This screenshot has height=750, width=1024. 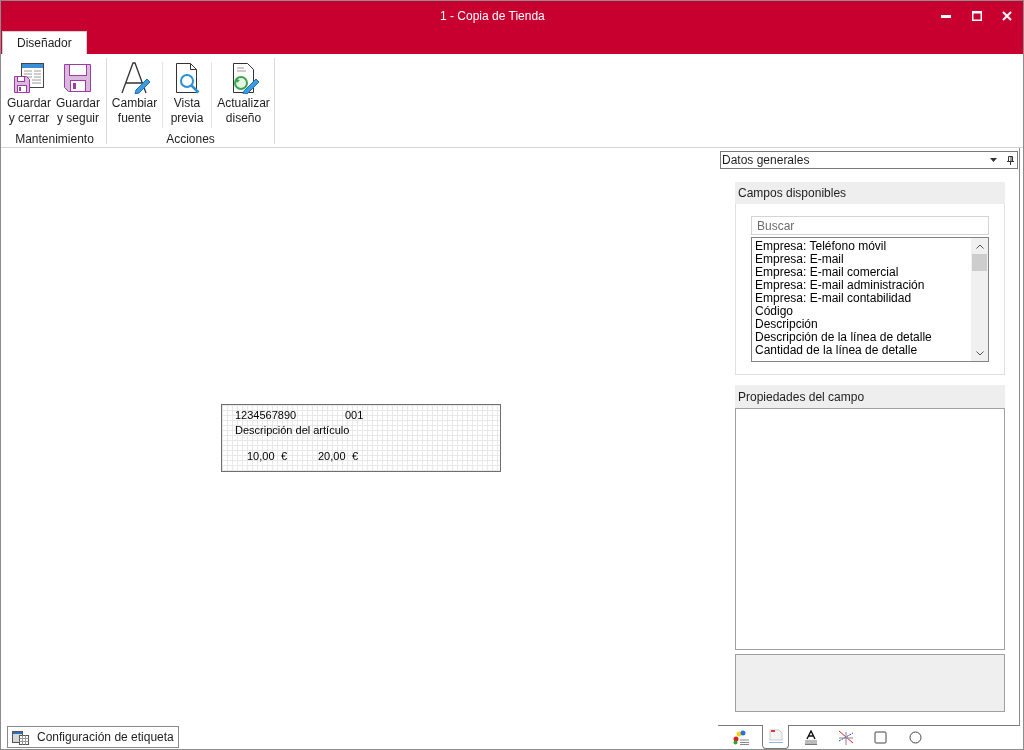 What do you see at coordinates (810, 737) in the screenshot?
I see `text-lines-icon` at bounding box center [810, 737].